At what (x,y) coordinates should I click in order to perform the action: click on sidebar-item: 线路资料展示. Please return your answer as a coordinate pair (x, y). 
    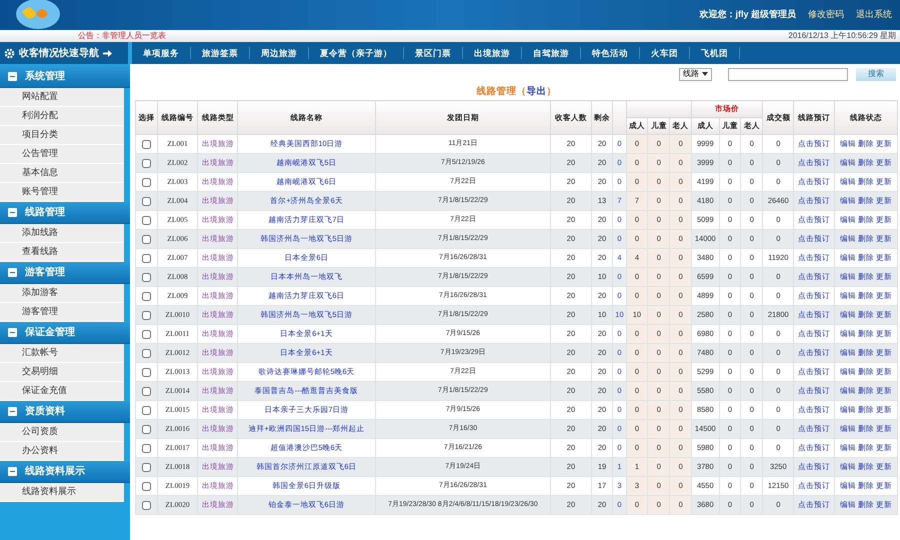
    Looking at the image, I should click on (62, 492).